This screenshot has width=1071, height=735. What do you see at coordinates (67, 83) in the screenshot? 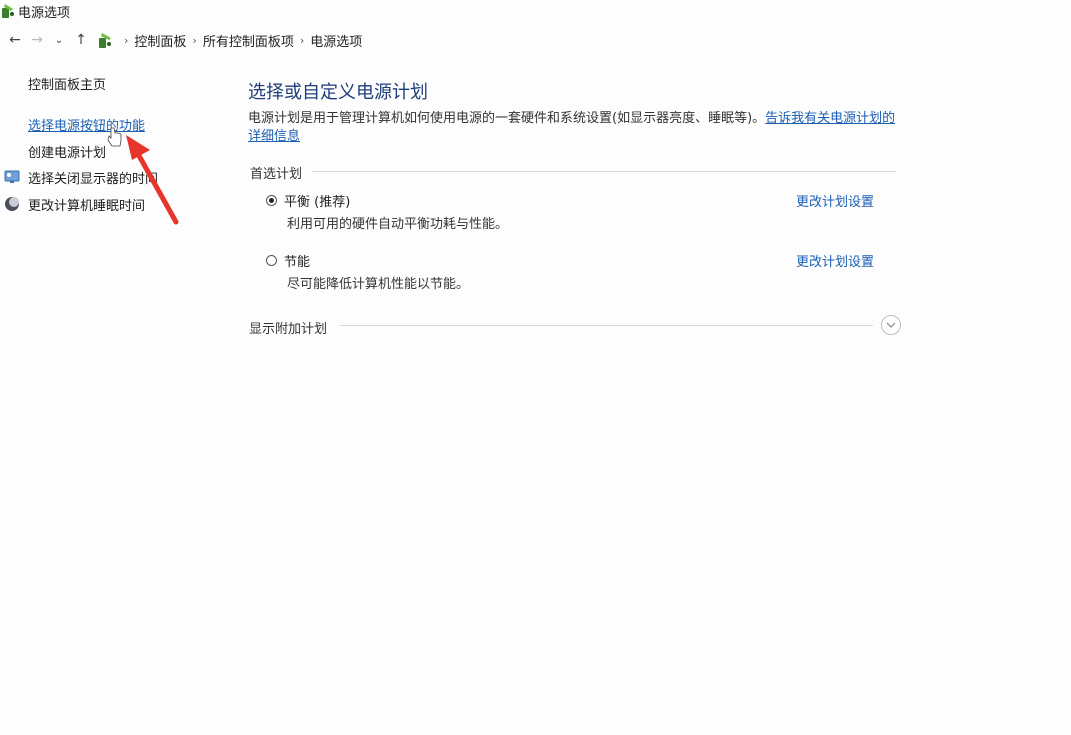
I see `sidebar-home-link: 控制面板主页` at bounding box center [67, 83].